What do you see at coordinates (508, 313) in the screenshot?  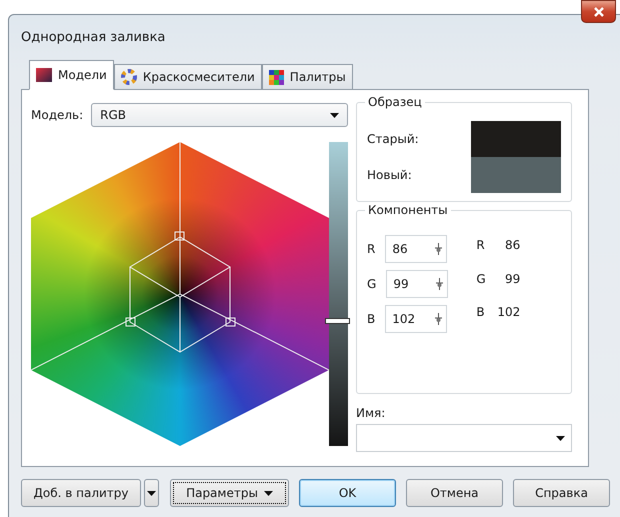 I see `channel-value: 102` at bounding box center [508, 313].